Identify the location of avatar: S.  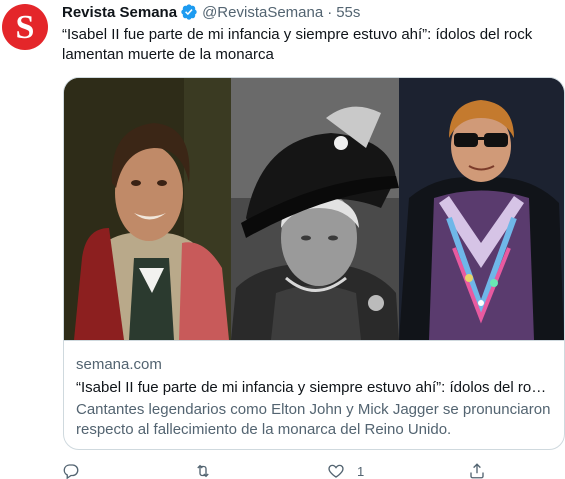
(25, 27).